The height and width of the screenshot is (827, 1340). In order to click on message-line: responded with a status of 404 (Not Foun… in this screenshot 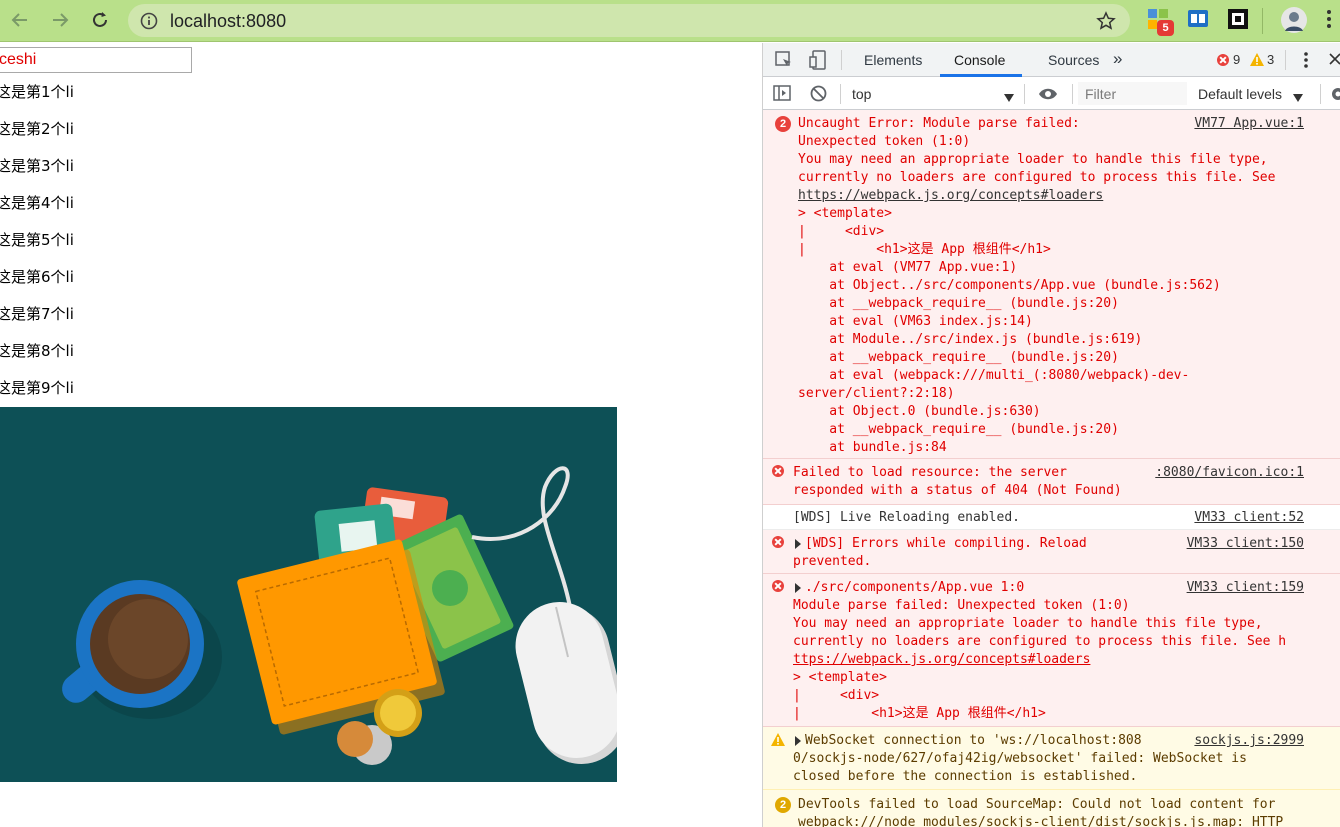, I will do `click(957, 490)`.